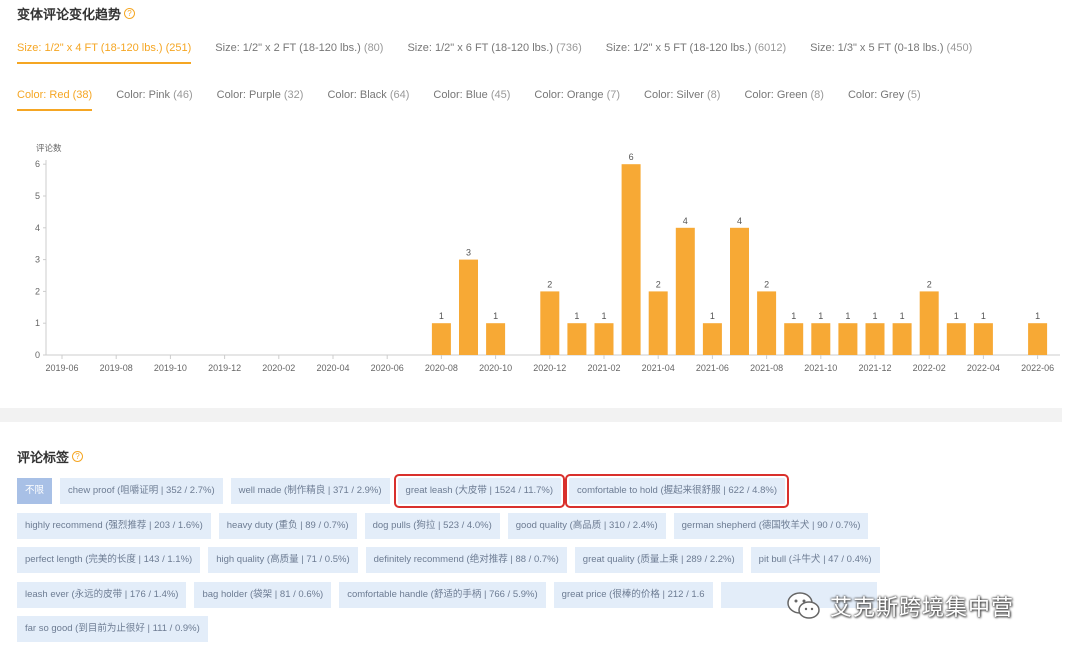  I want to click on color-tab-4: Color: Blue (45), so click(471, 100).